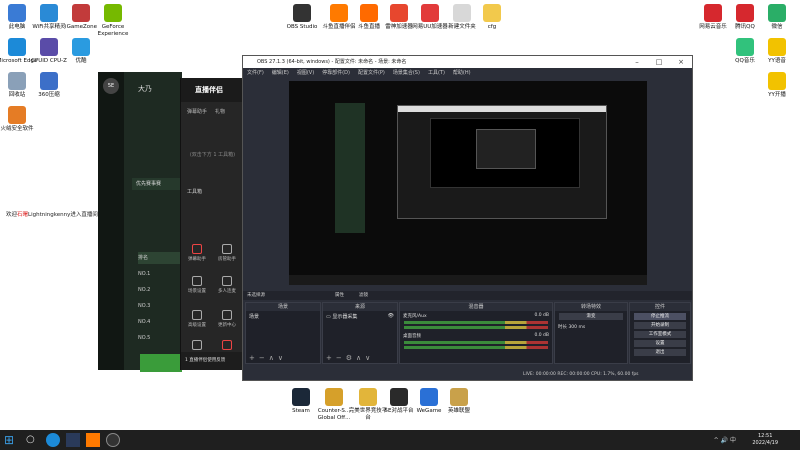  Describe the element at coordinates (227, 285) in the screenshot. I see `tool-multi: 多人连麦` at that location.